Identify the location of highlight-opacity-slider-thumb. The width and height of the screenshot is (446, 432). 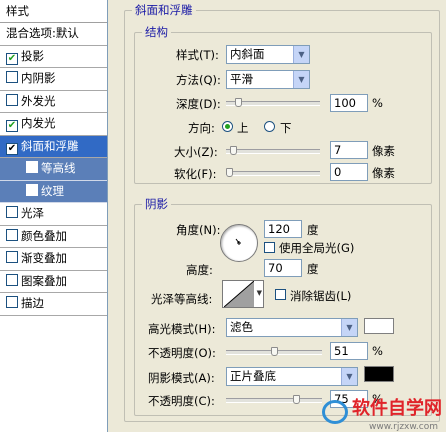
(275, 351).